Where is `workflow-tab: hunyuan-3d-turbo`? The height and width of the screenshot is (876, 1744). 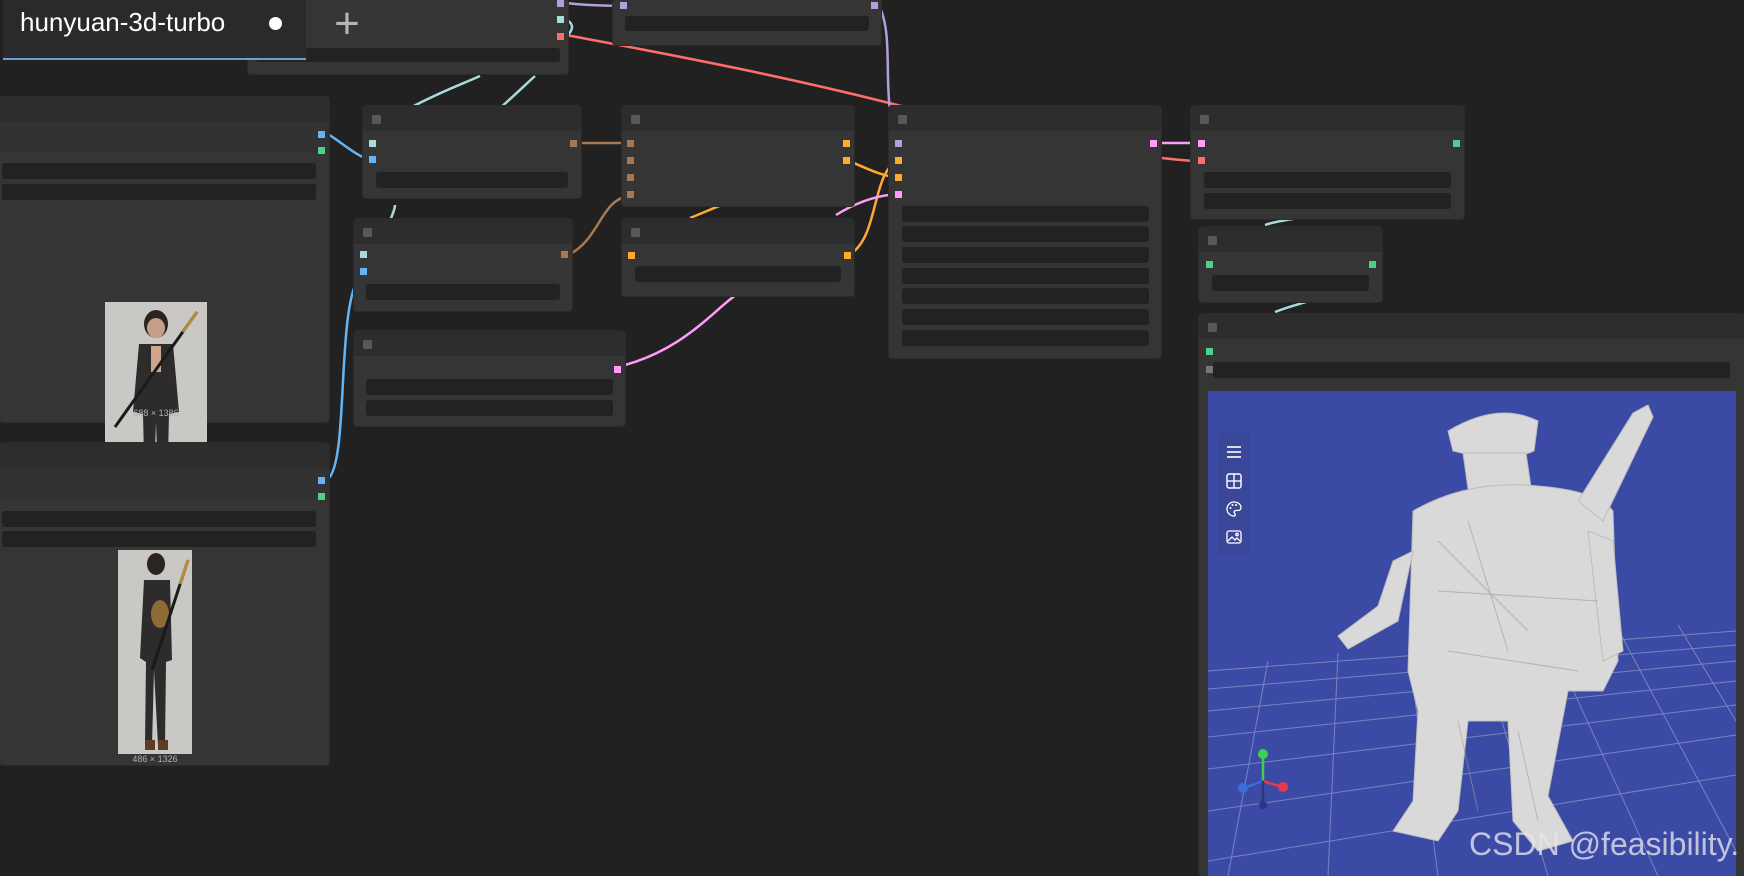
workflow-tab: hunyuan-3d-turbo is located at coordinates (154, 30).